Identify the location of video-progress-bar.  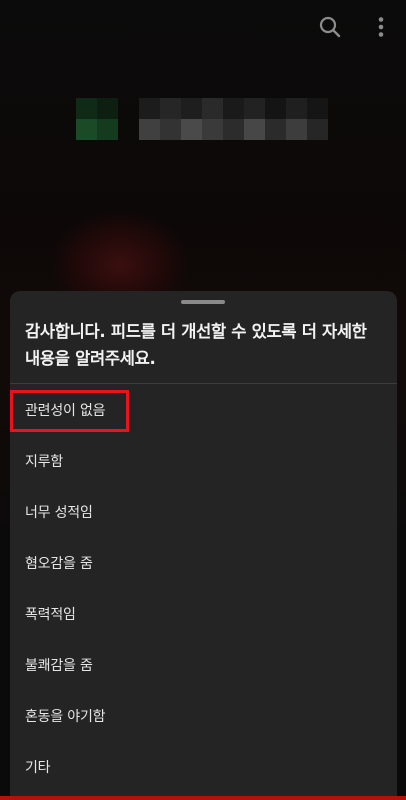
(203, 798).